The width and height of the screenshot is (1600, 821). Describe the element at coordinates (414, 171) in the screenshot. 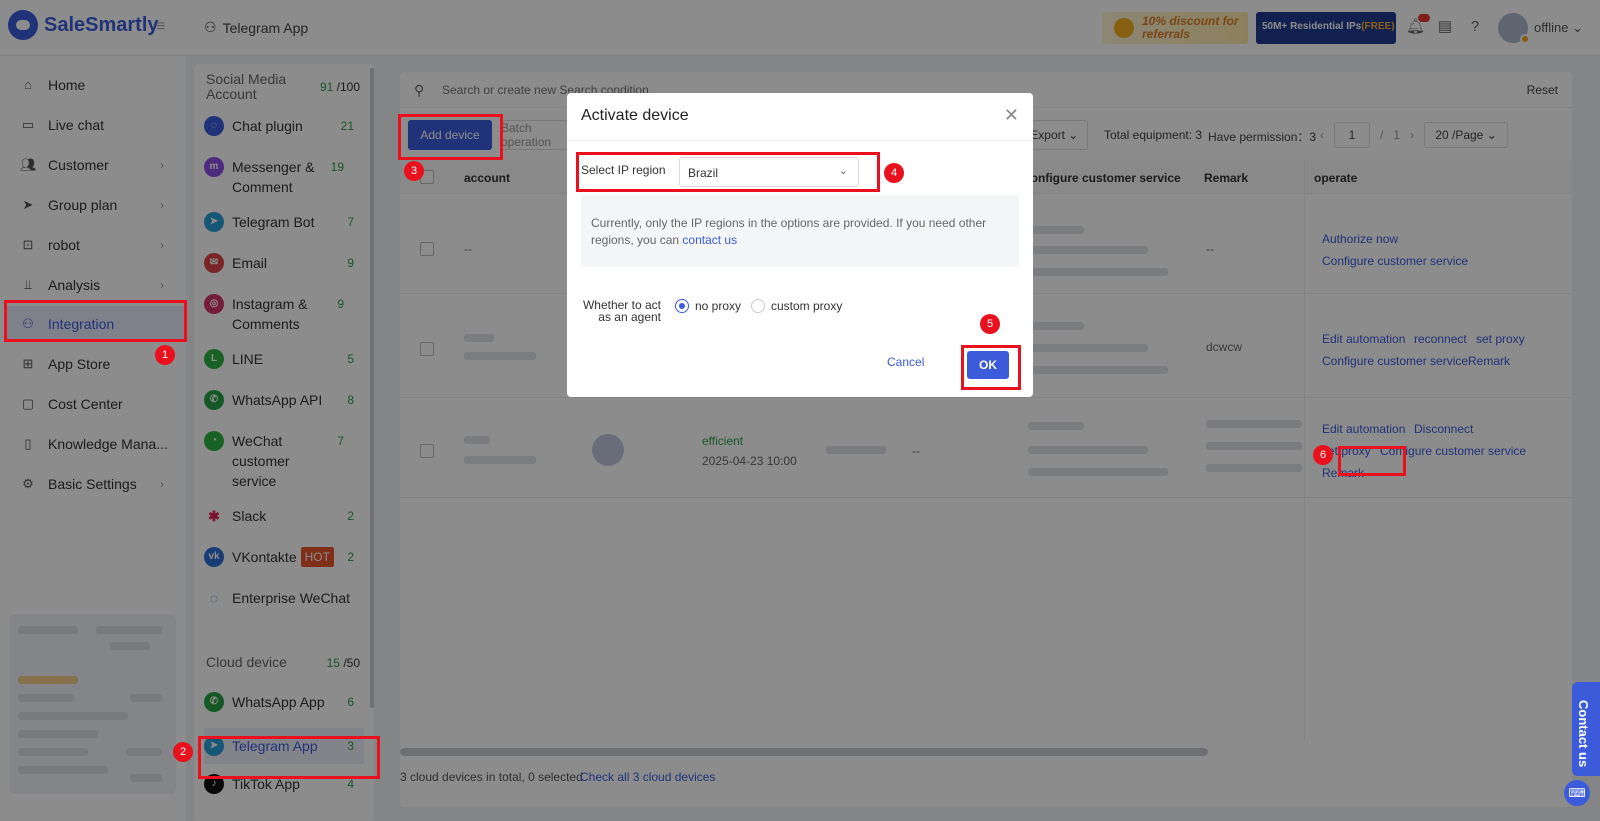

I see `step-badge: 3` at that location.